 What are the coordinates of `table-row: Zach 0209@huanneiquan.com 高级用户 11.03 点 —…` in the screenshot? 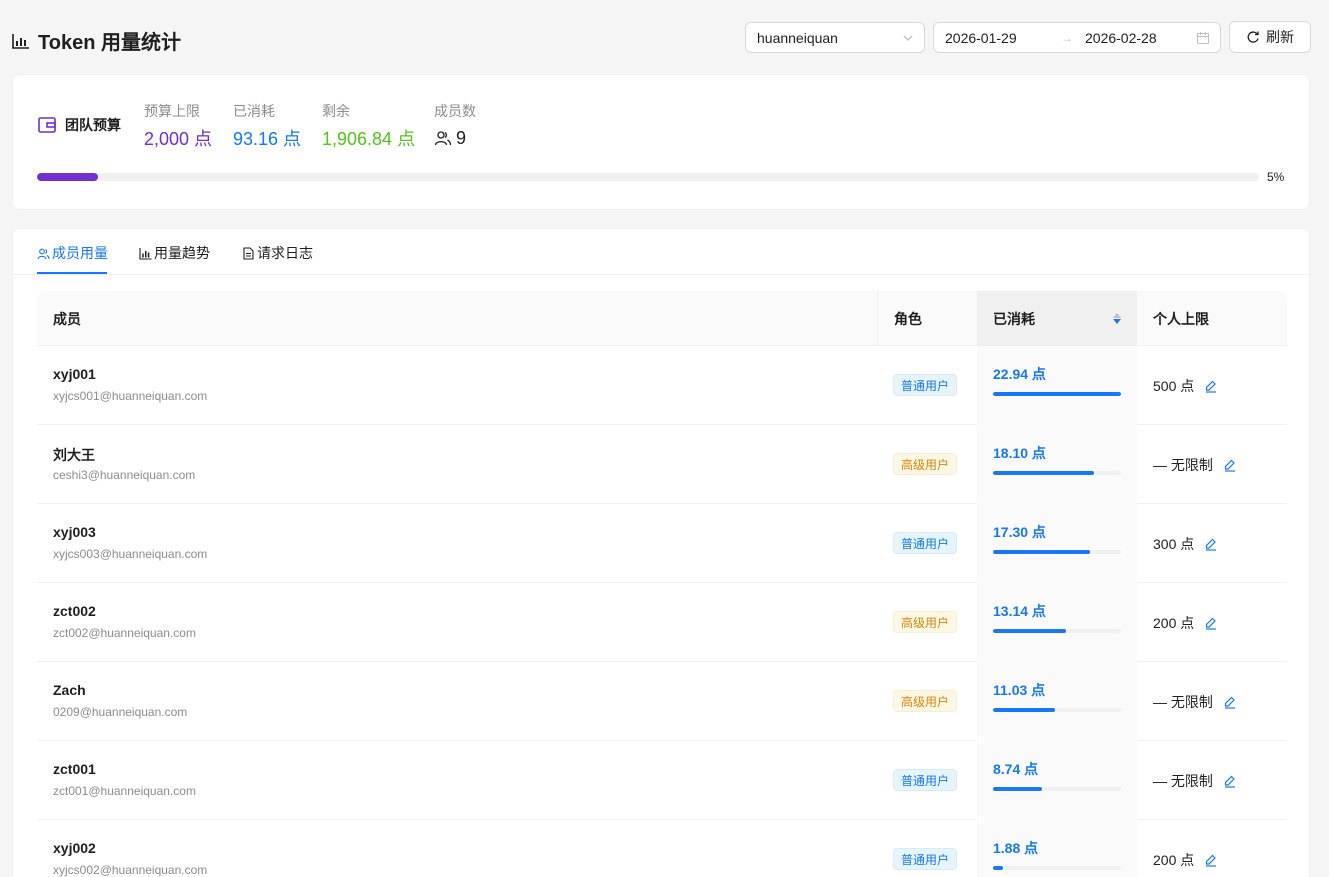 It's located at (662, 701).